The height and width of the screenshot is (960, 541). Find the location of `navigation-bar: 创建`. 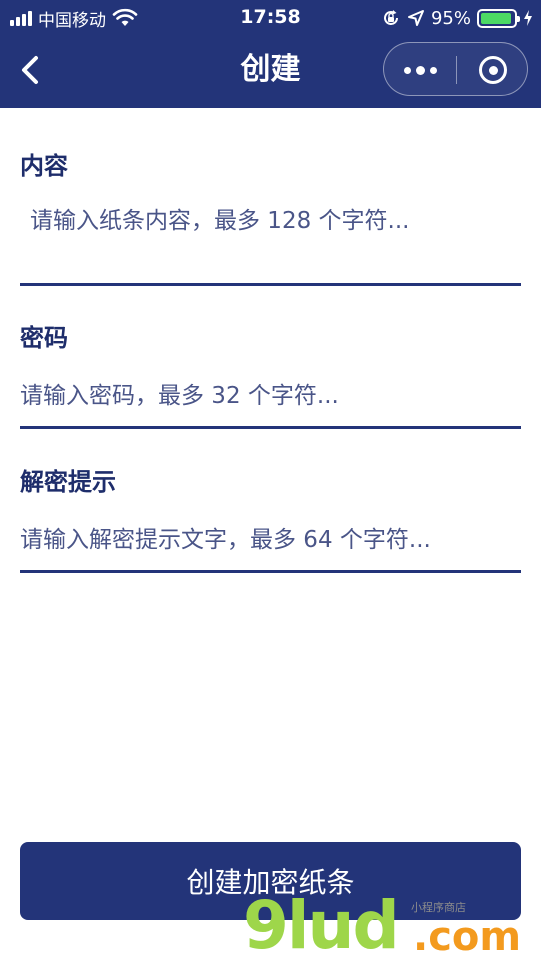

navigation-bar: 创建 is located at coordinates (270, 72).